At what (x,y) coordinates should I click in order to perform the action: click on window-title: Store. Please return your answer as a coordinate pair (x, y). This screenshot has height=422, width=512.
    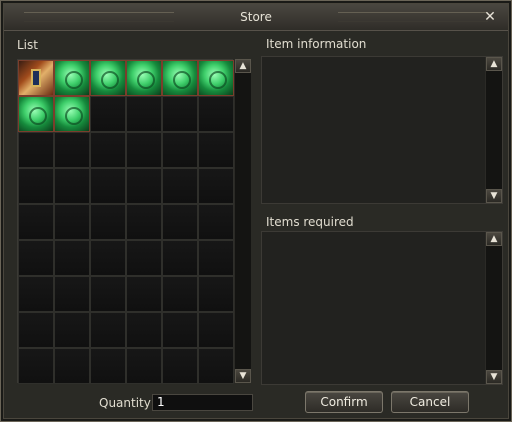
    Looking at the image, I should click on (256, 17).